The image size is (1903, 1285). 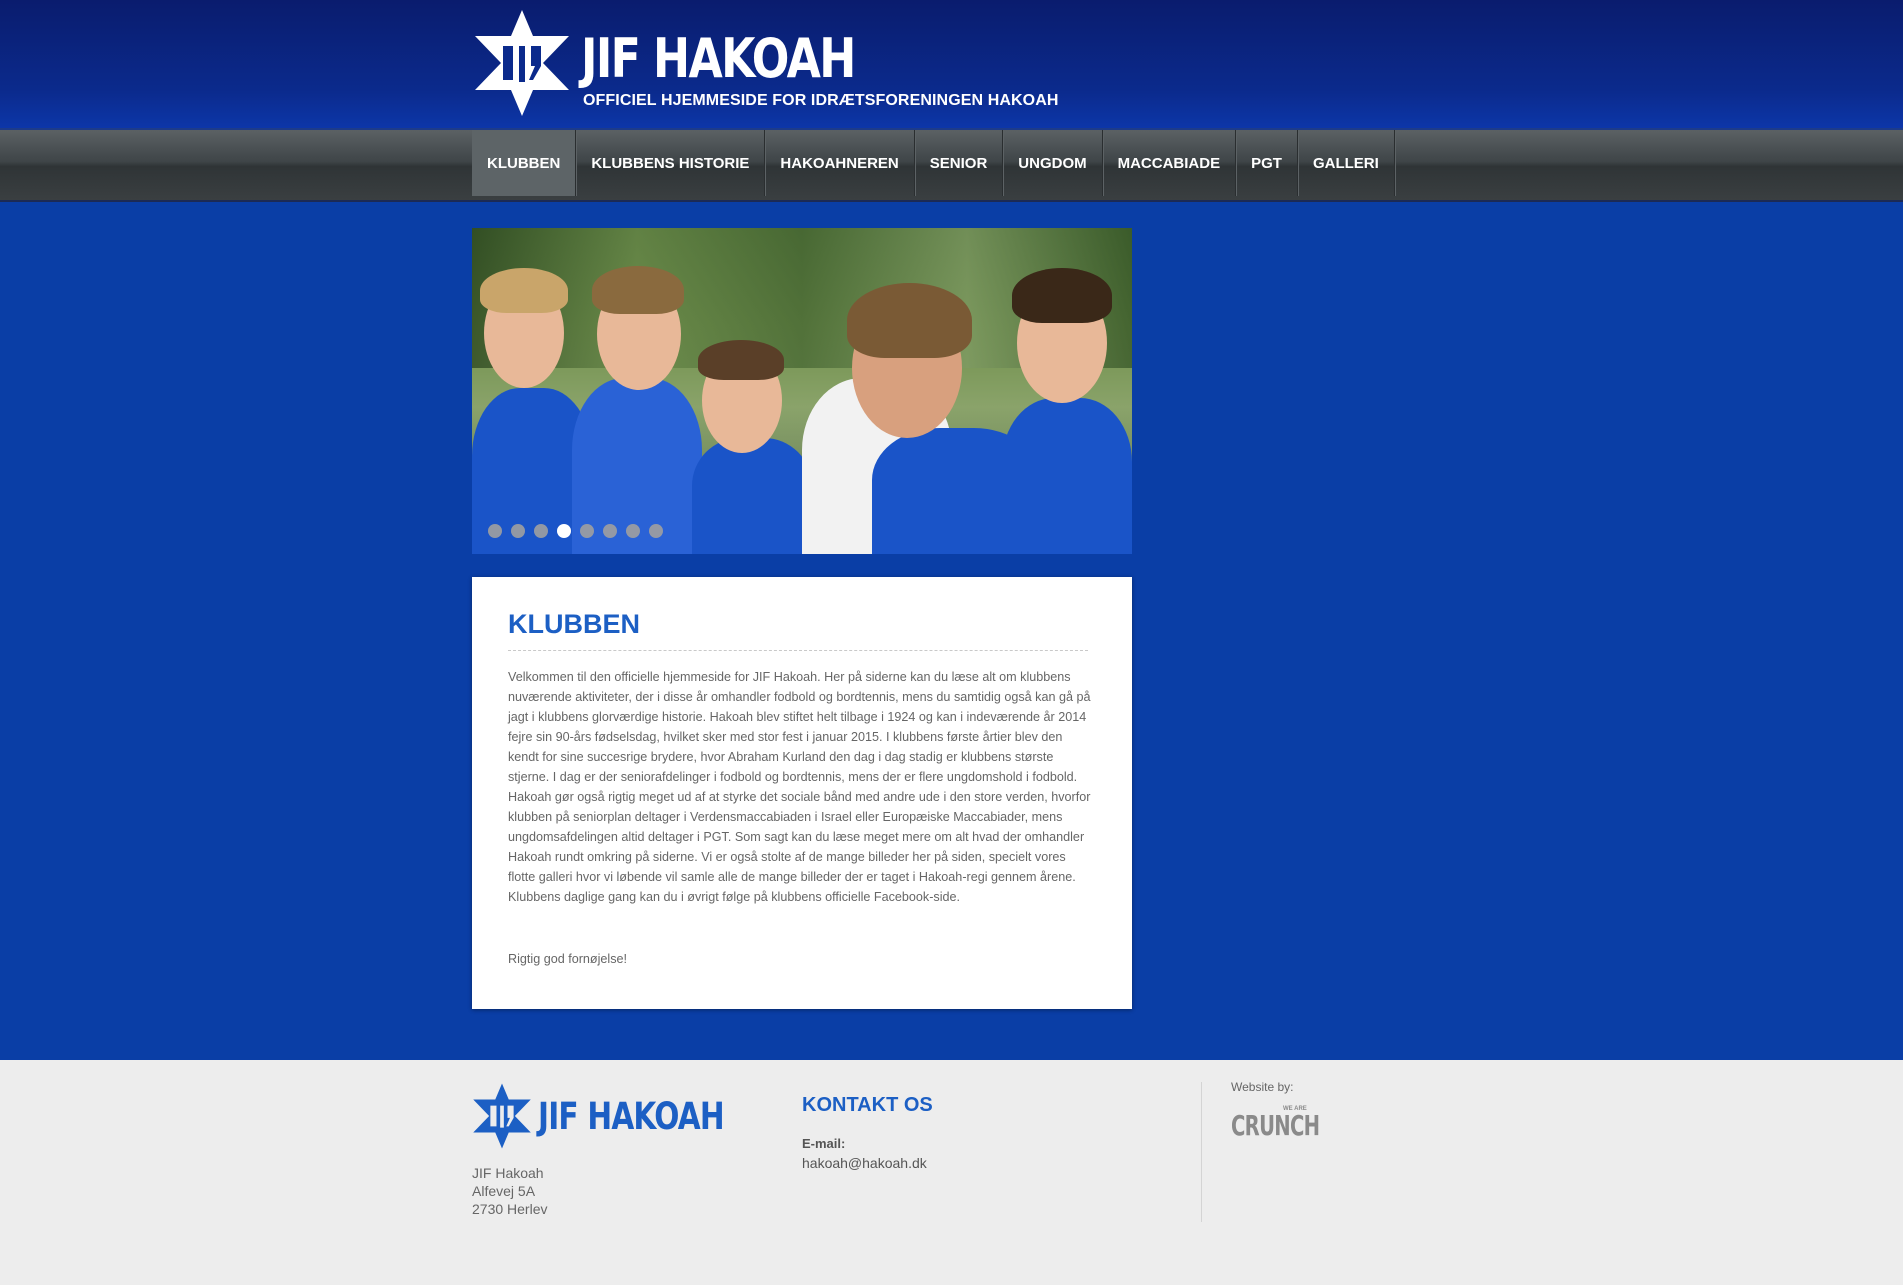 What do you see at coordinates (959, 163) in the screenshot?
I see `nav-item-senior: SENIOR` at bounding box center [959, 163].